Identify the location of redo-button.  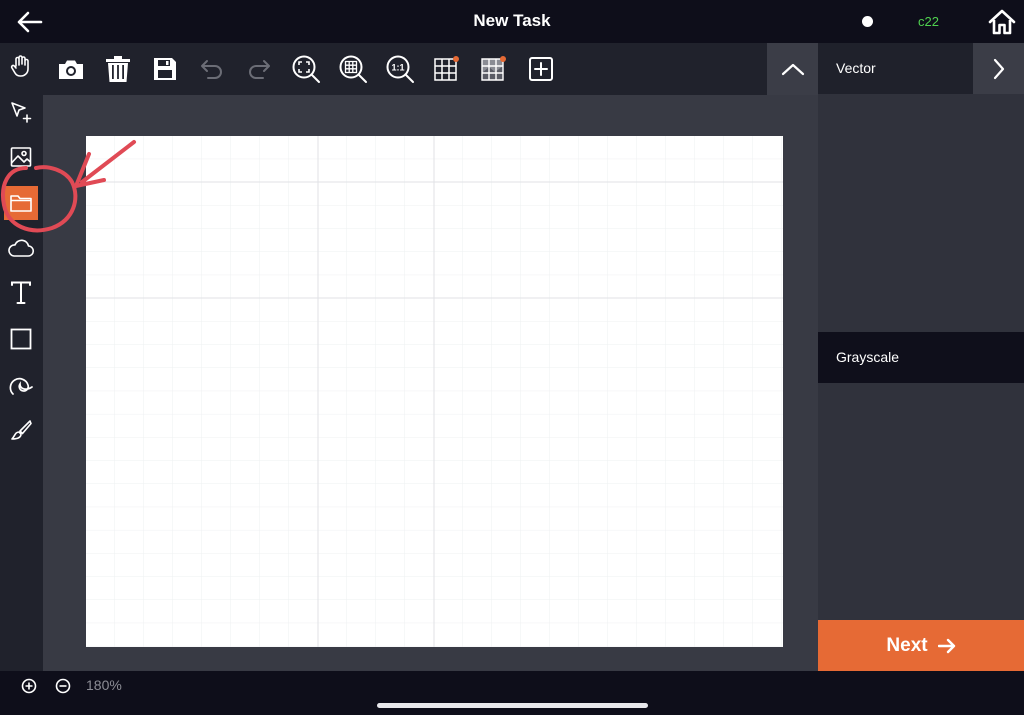
(259, 69).